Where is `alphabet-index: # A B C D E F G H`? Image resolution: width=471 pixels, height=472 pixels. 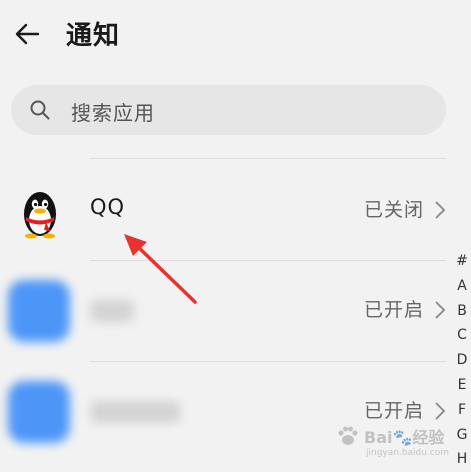 alphabet-index: # A B C D E F G H is located at coordinates (462, 360).